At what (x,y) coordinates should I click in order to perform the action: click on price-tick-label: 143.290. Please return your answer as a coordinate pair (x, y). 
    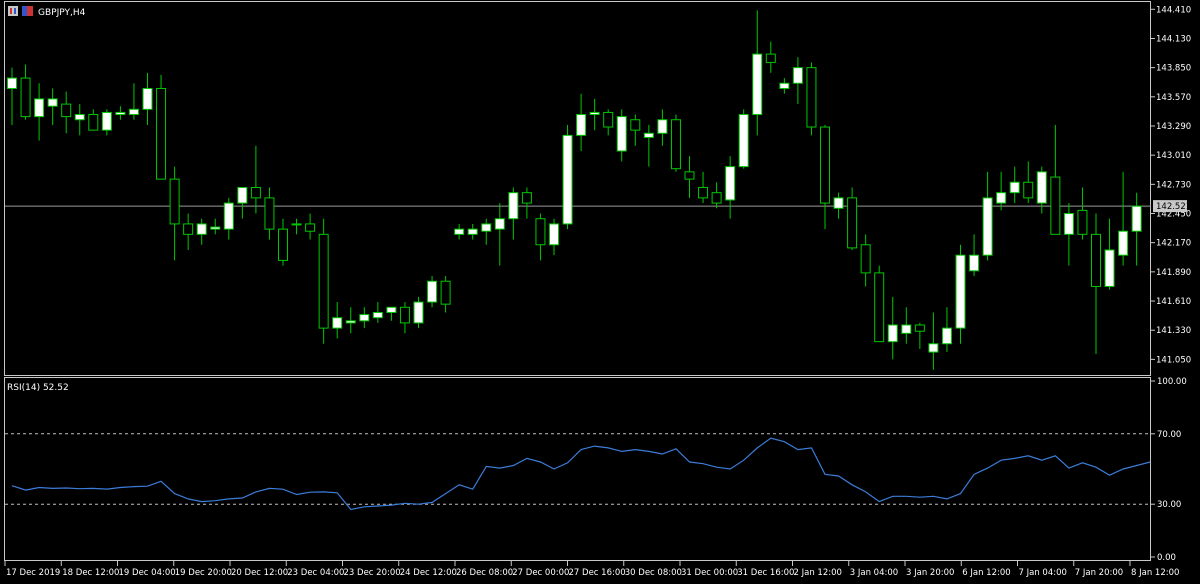
    Looking at the image, I should click on (1173, 127).